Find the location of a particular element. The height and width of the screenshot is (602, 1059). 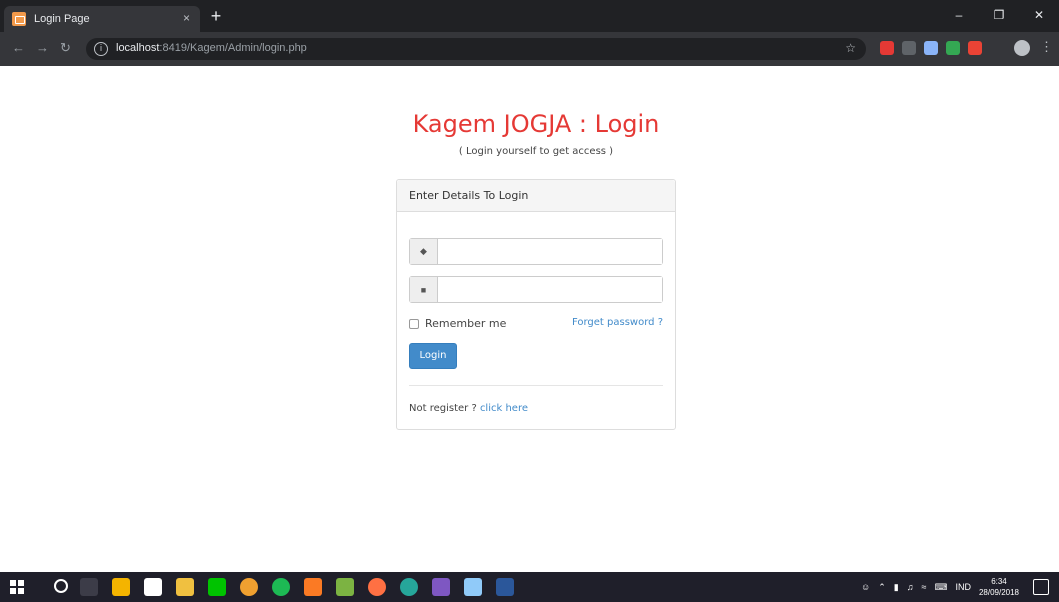

extensions-area is located at coordinates (931, 48).